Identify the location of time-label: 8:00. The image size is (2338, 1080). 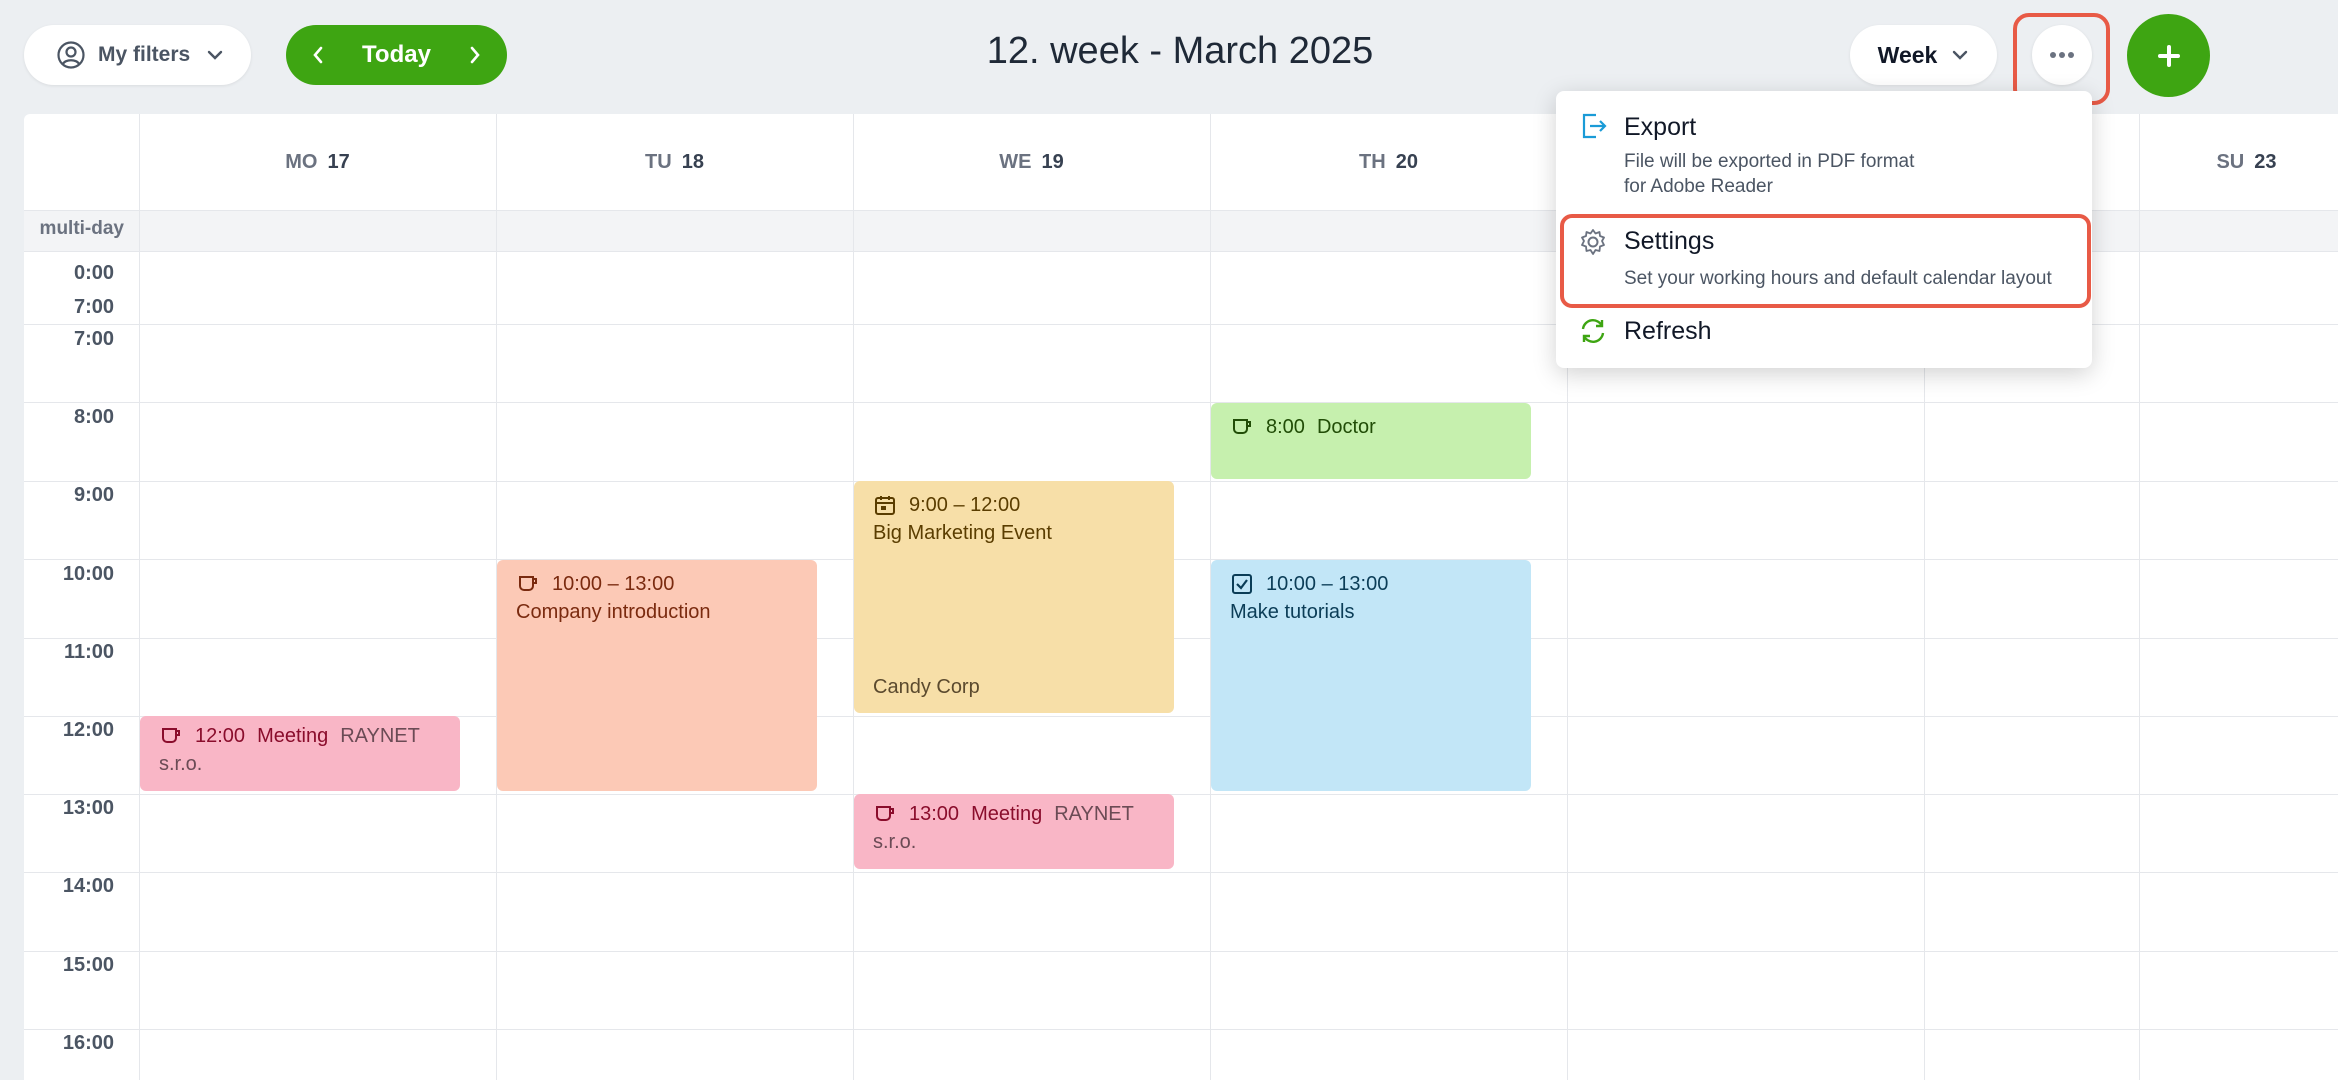
(93, 417).